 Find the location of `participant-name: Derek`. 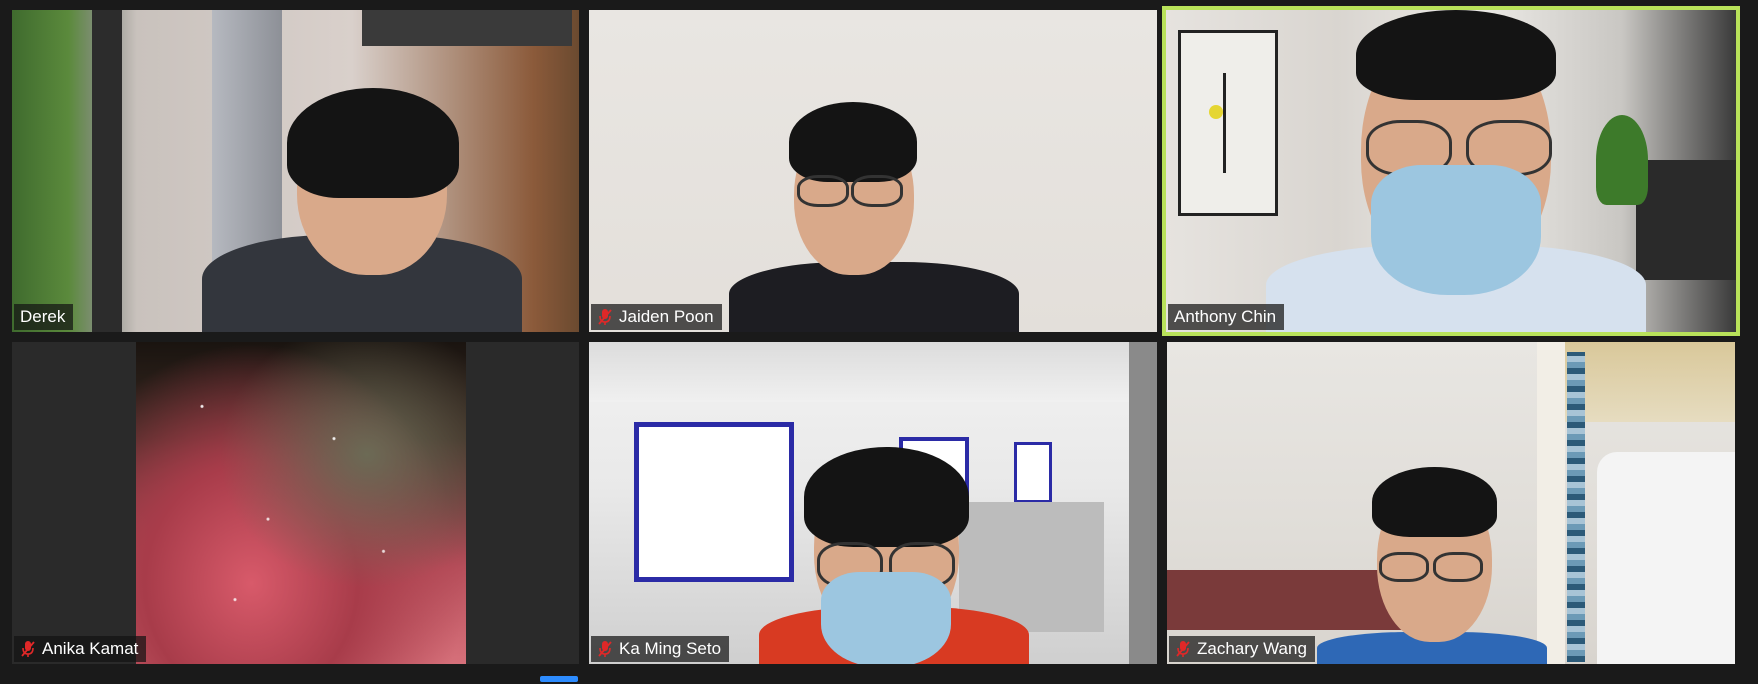

participant-name: Derek is located at coordinates (43, 316).